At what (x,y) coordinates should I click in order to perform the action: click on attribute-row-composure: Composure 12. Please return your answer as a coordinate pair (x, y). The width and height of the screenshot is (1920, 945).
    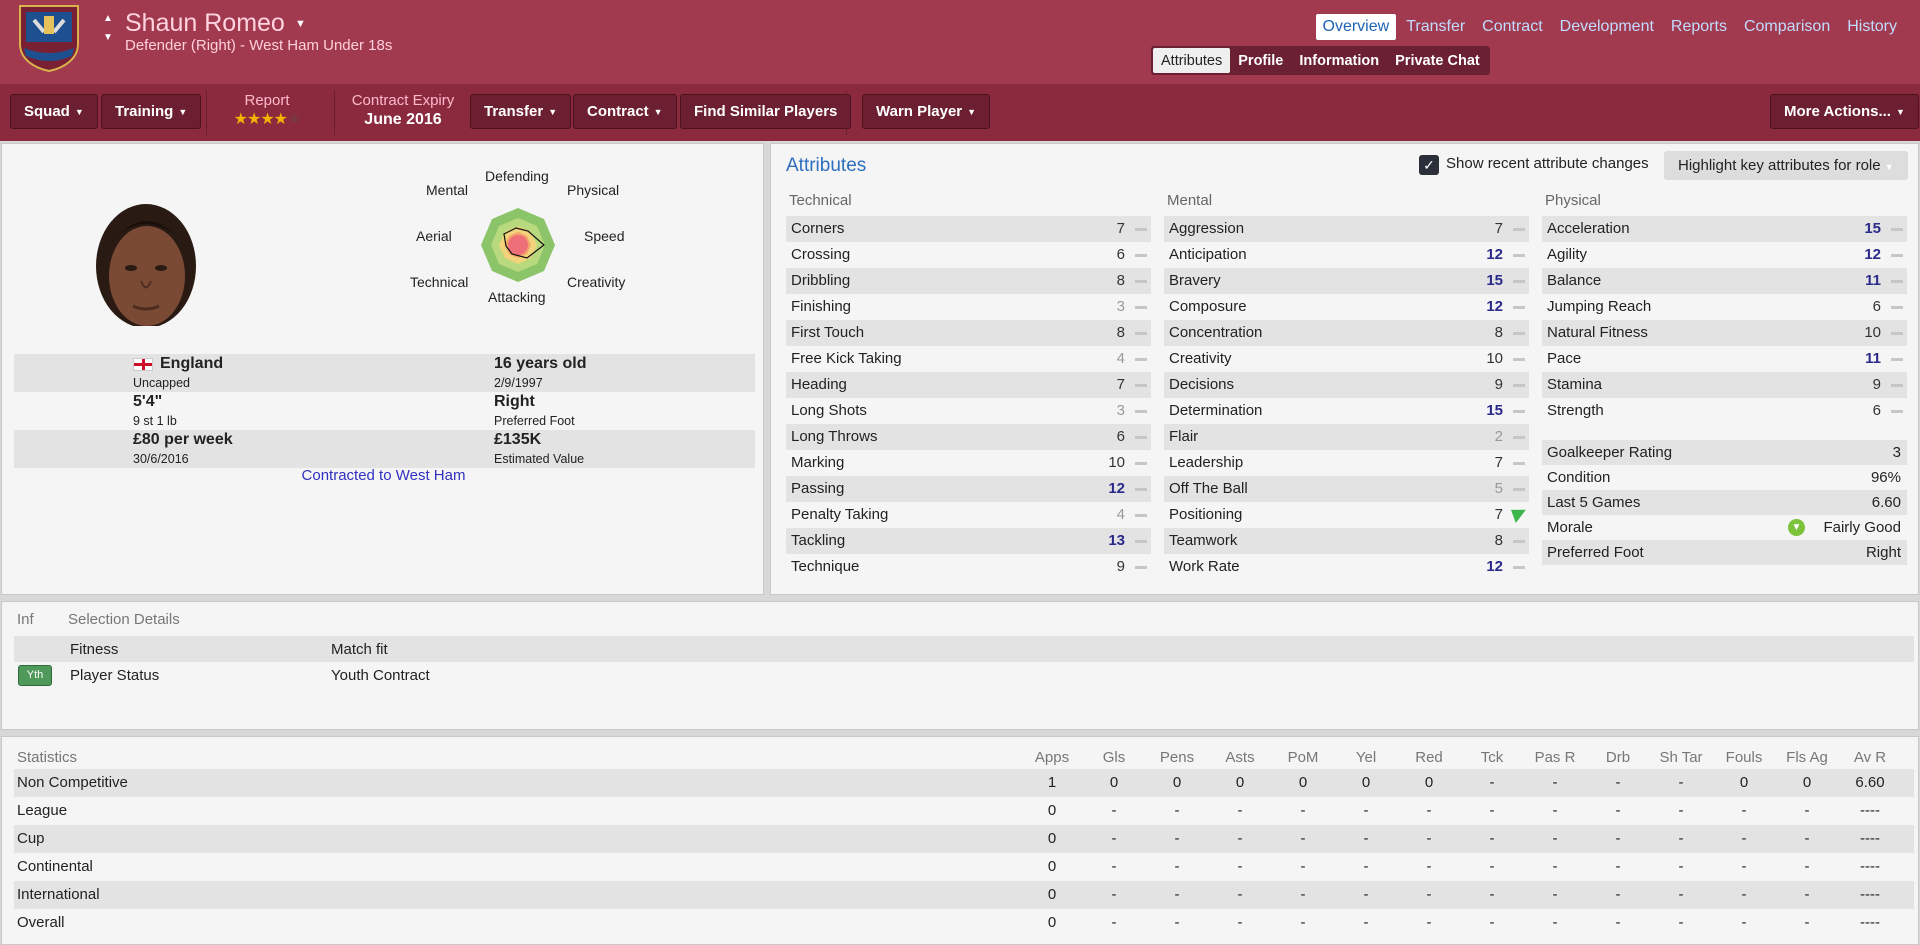
    Looking at the image, I should click on (1346, 307).